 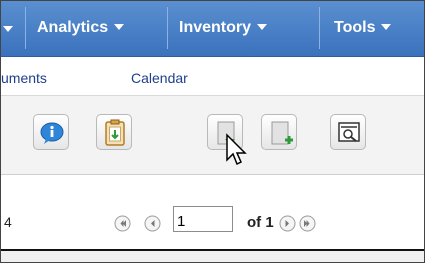 I want to click on nav-item-inventory: Inventory, so click(x=223, y=28).